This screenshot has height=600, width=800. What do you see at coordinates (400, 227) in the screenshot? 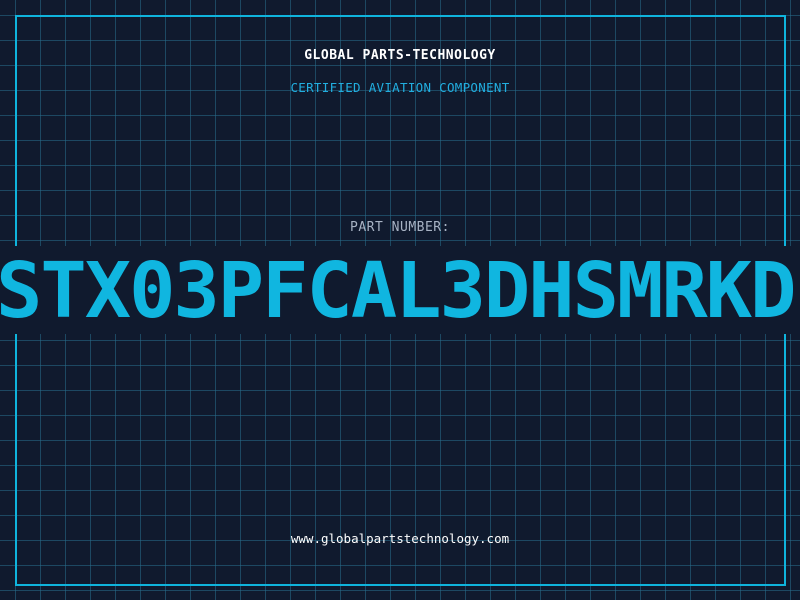
I see `part-number-label: PART NUMBER:` at bounding box center [400, 227].